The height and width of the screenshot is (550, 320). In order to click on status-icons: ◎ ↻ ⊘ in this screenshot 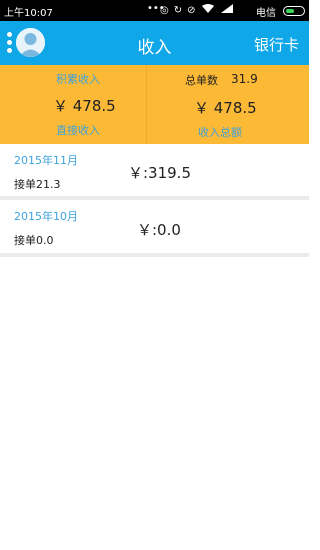, I will do `click(197, 11)`.